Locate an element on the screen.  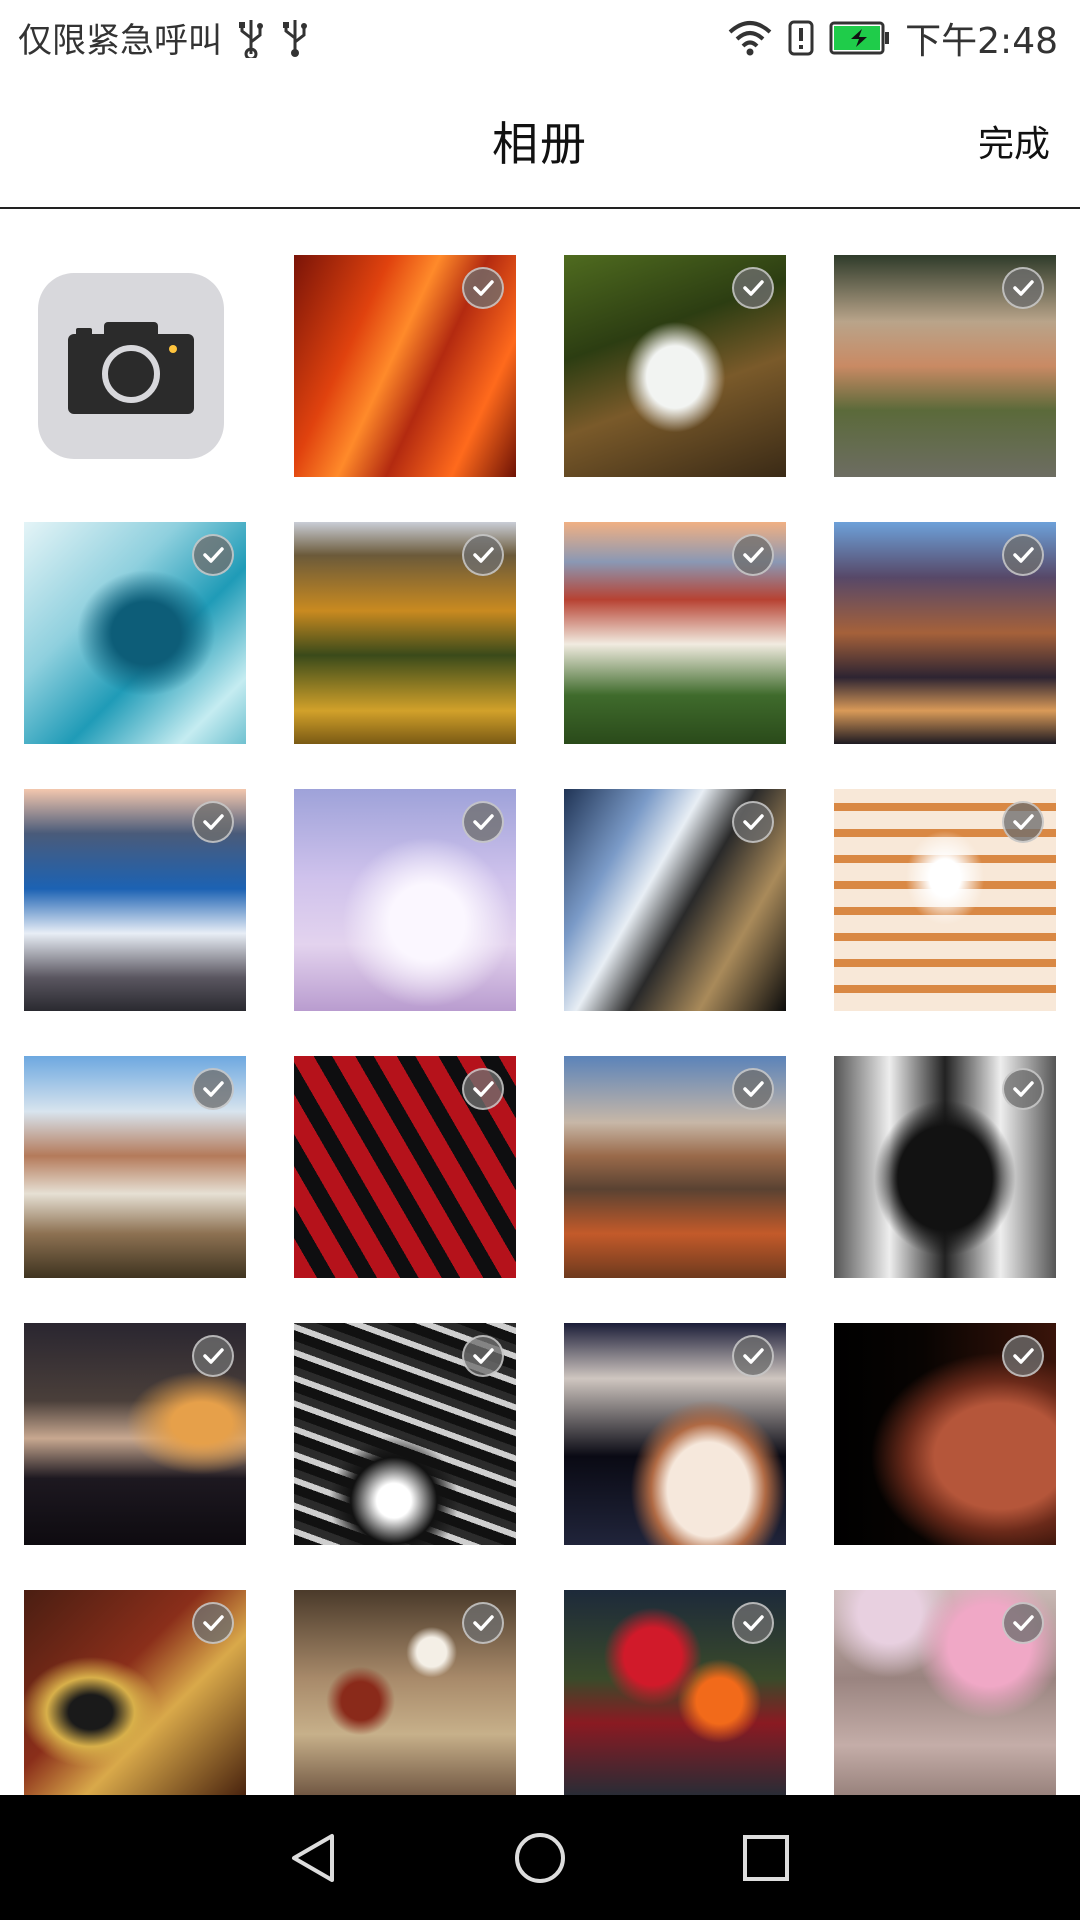
clock: 下午2:48 is located at coordinates (981, 41).